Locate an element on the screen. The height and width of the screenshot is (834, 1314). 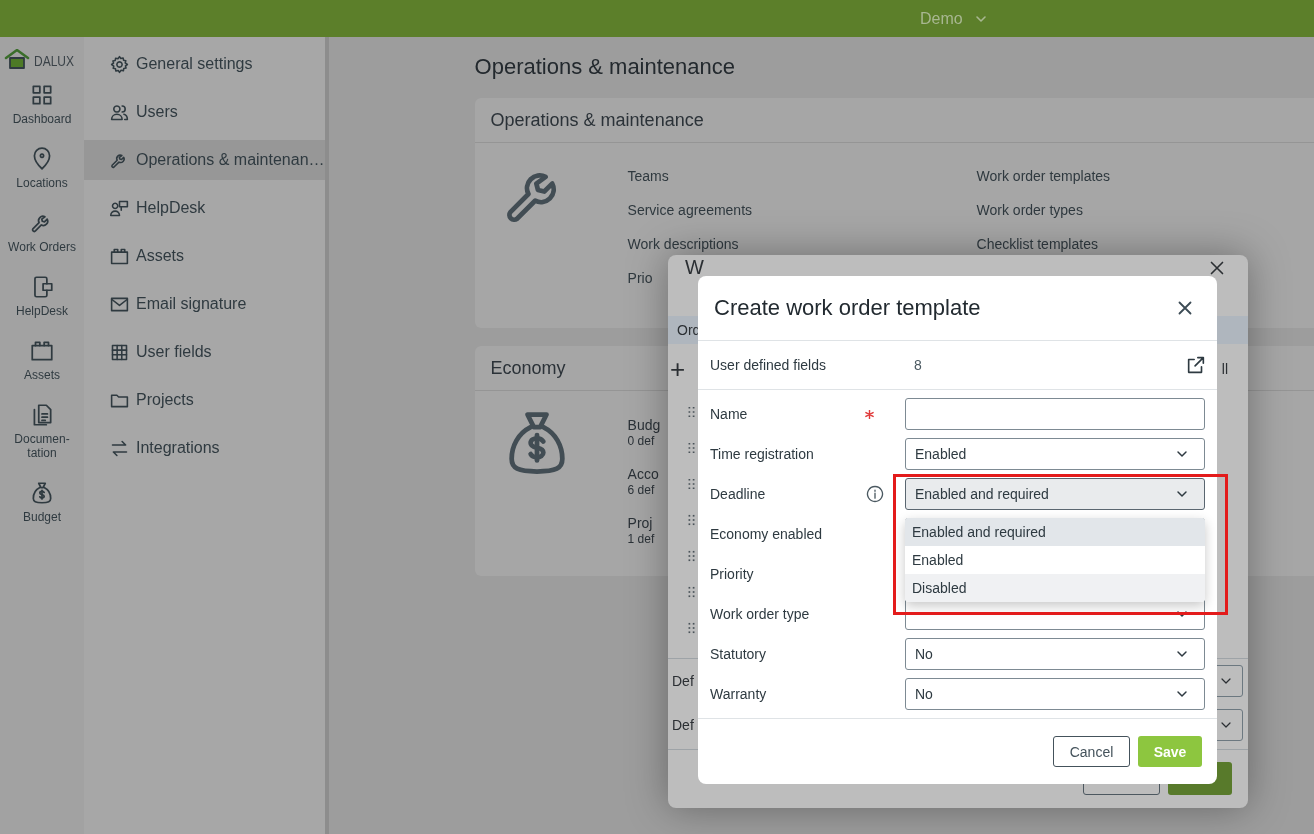
field-label: Economy enabled is located at coordinates (767, 534).